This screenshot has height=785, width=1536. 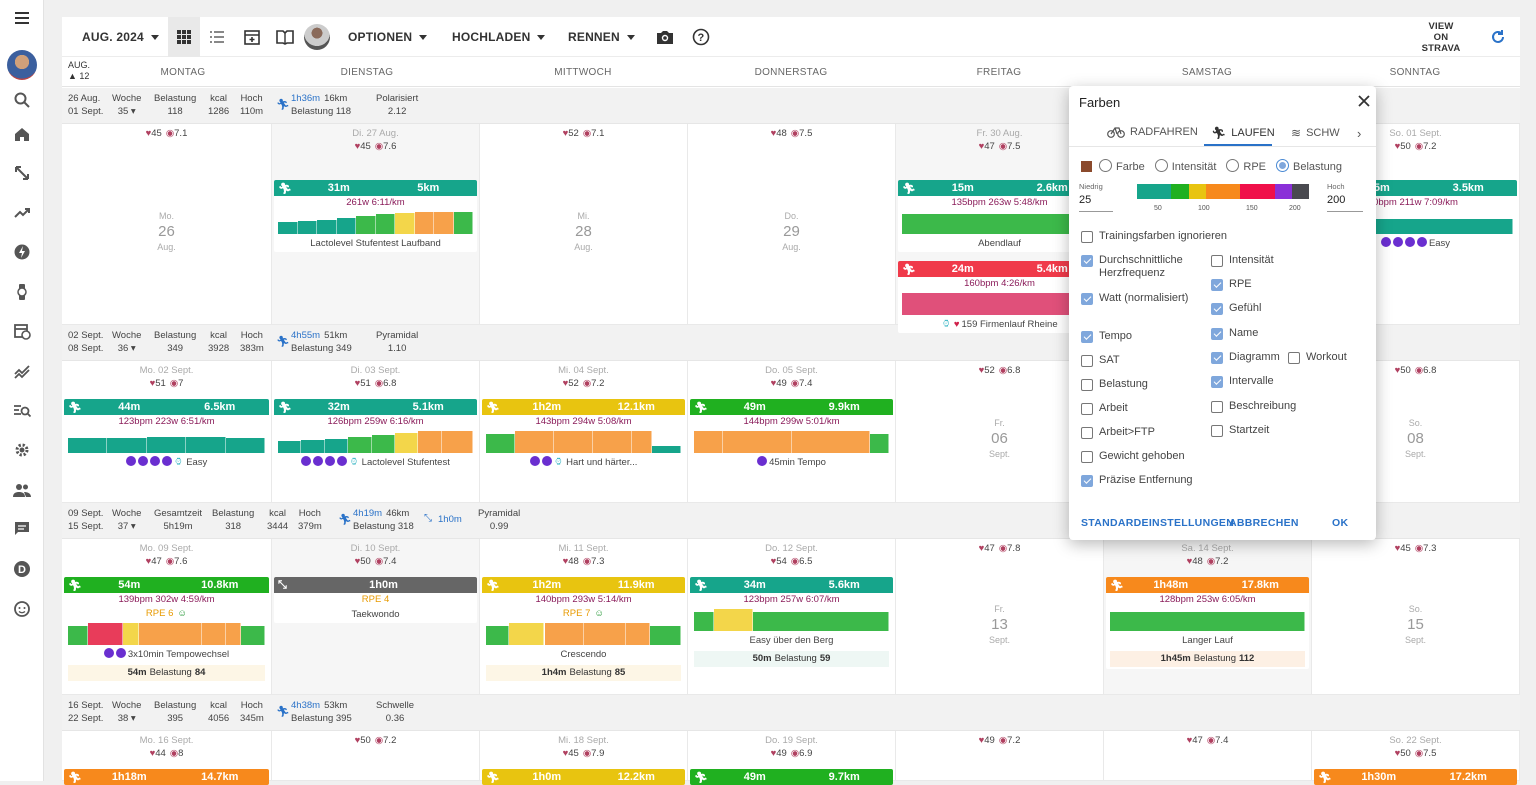 I want to click on activity-card: 🏃︎ 1h0m 12.2km, so click(x=583, y=777).